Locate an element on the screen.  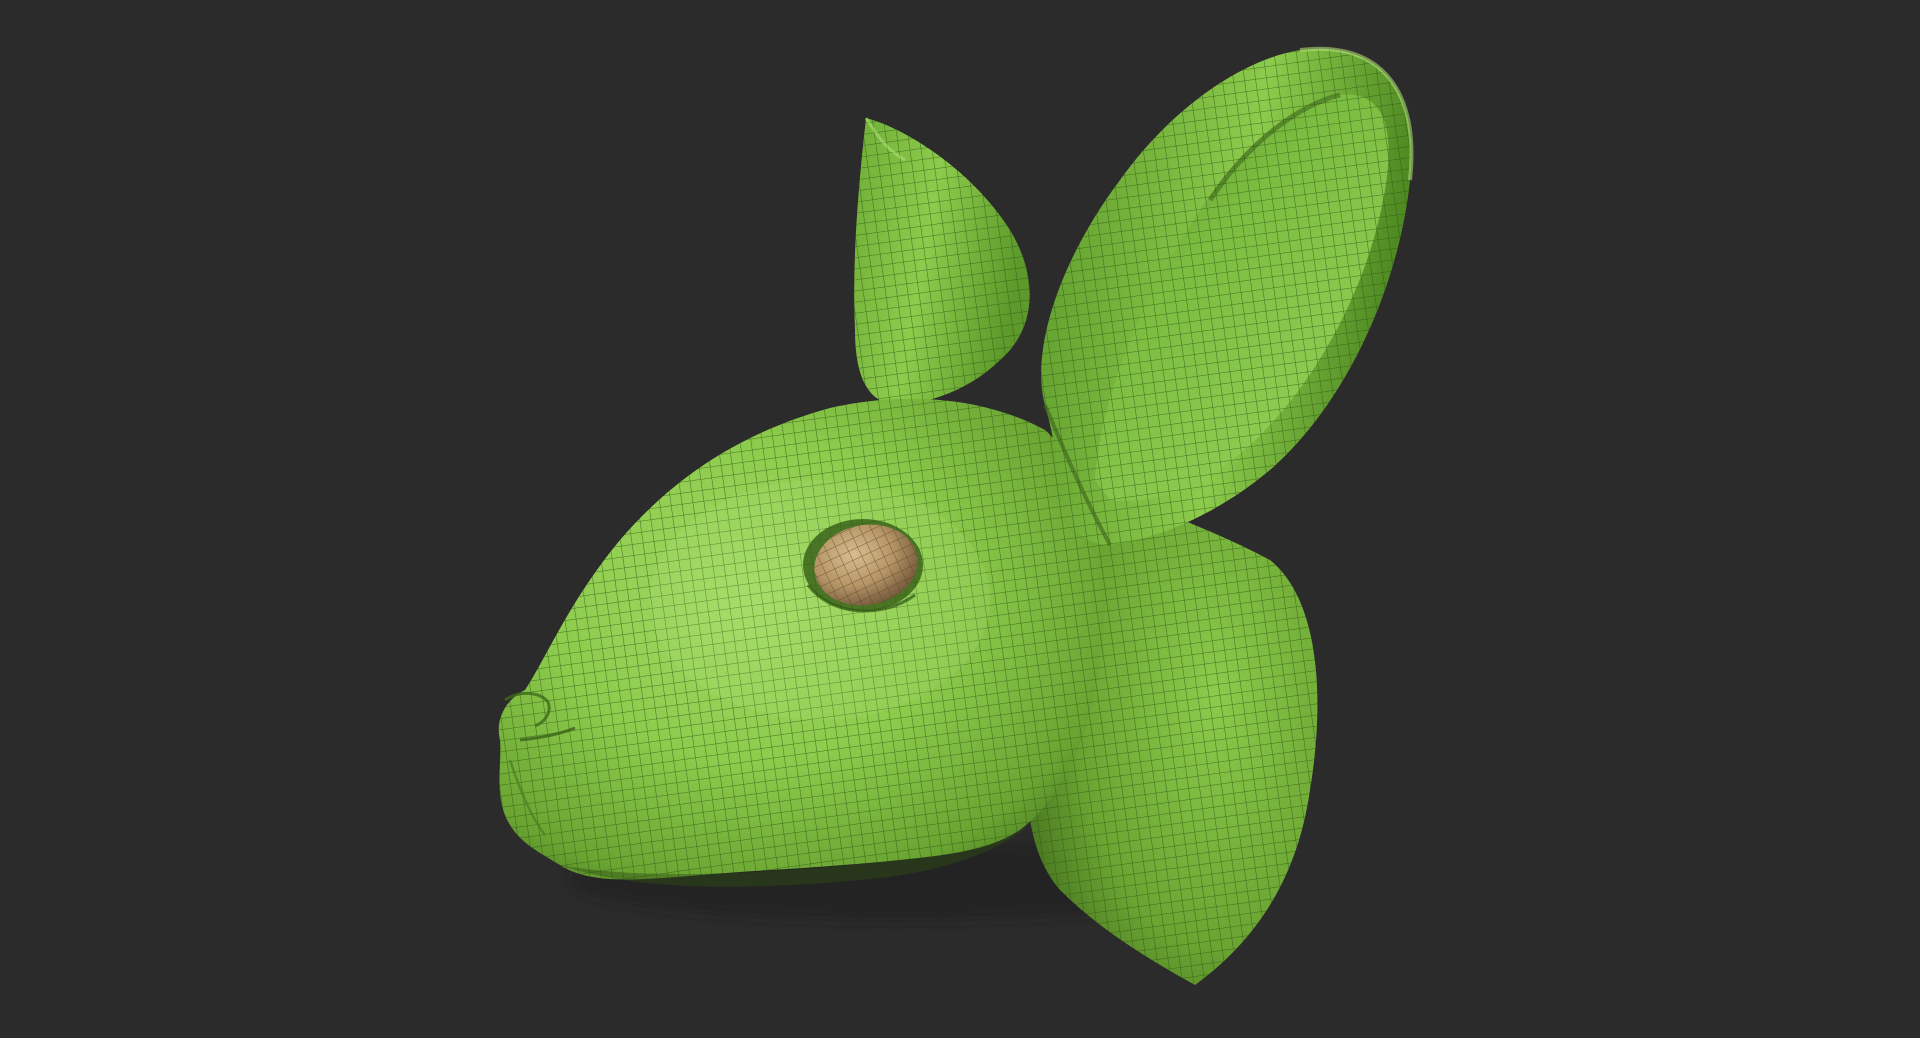
back-ear is located at coordinates (942, 261).